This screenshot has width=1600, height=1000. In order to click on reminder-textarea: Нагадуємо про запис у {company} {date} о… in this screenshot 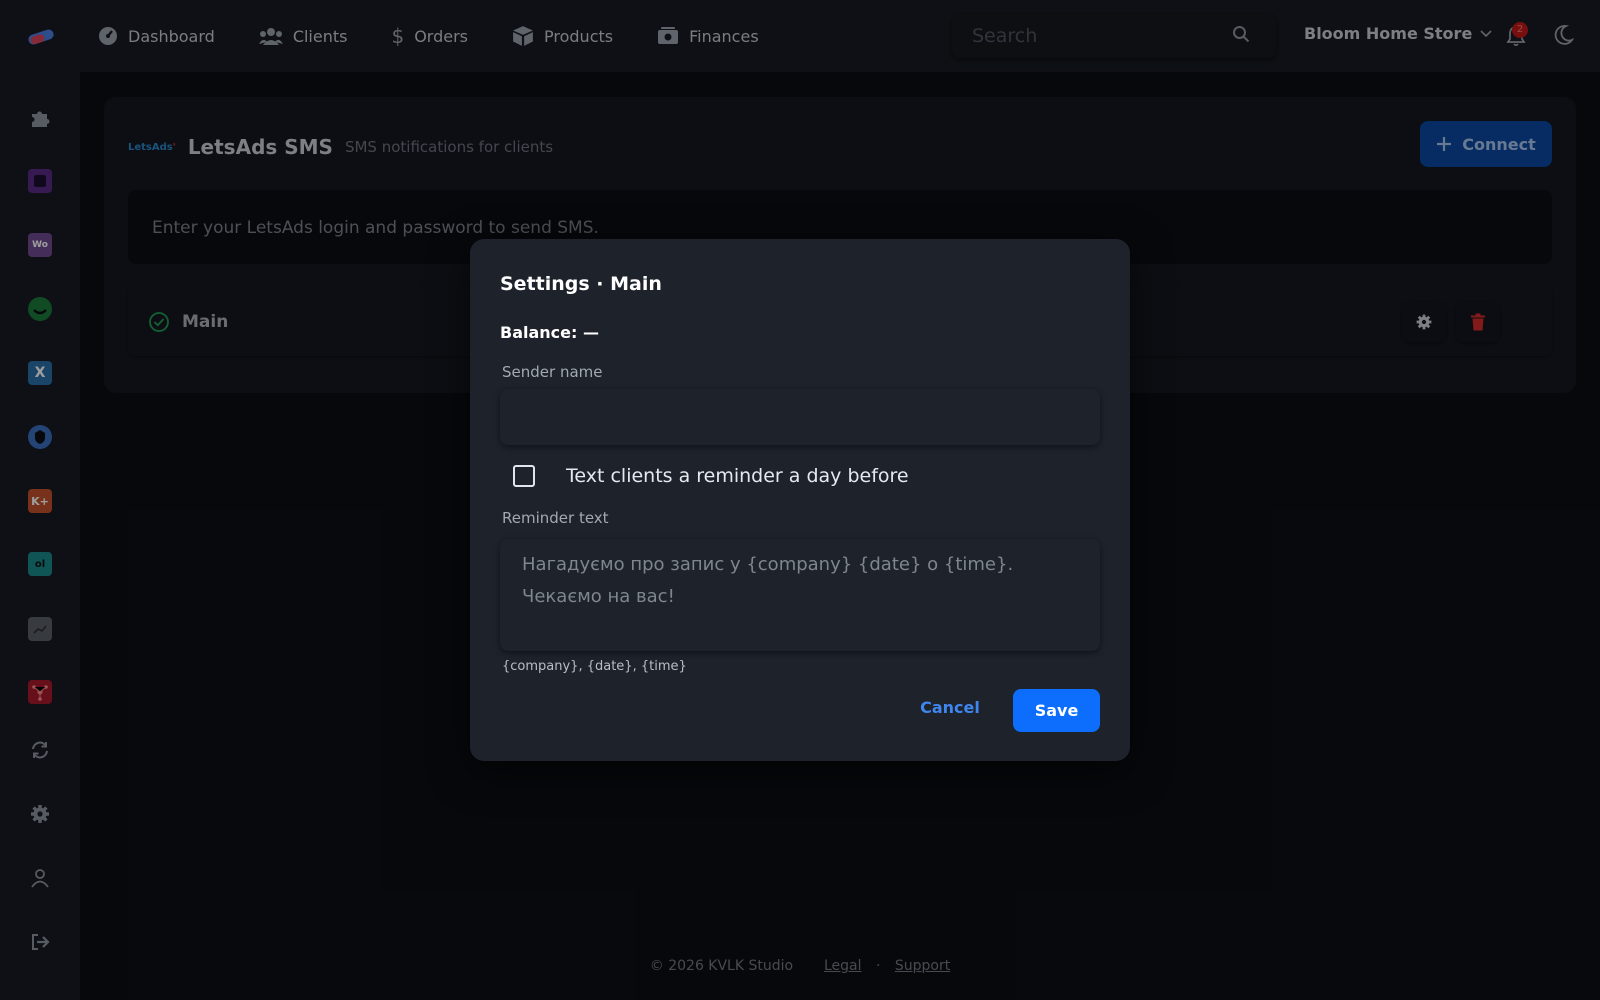, I will do `click(800, 595)`.